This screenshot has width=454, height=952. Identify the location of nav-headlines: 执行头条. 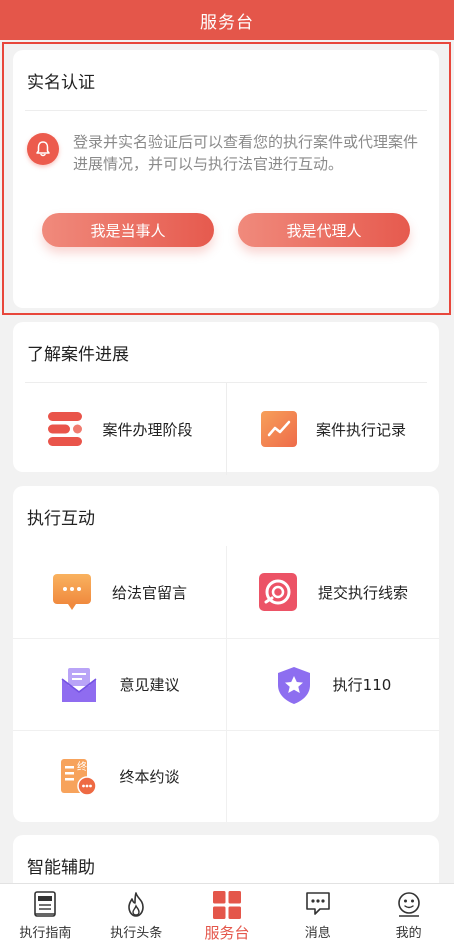
(136, 918).